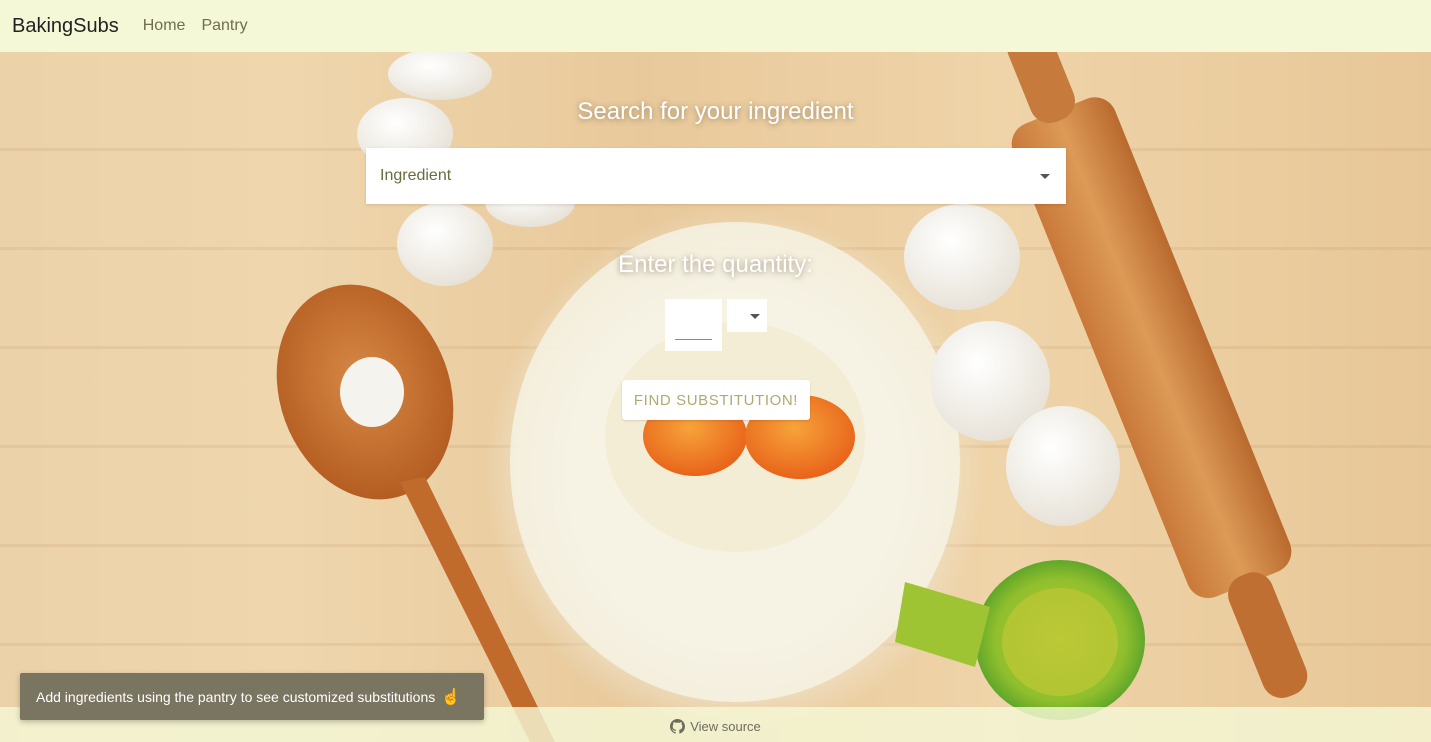 The width and height of the screenshot is (1431, 742). Describe the element at coordinates (747, 315) in the screenshot. I see `unit-select` at that location.